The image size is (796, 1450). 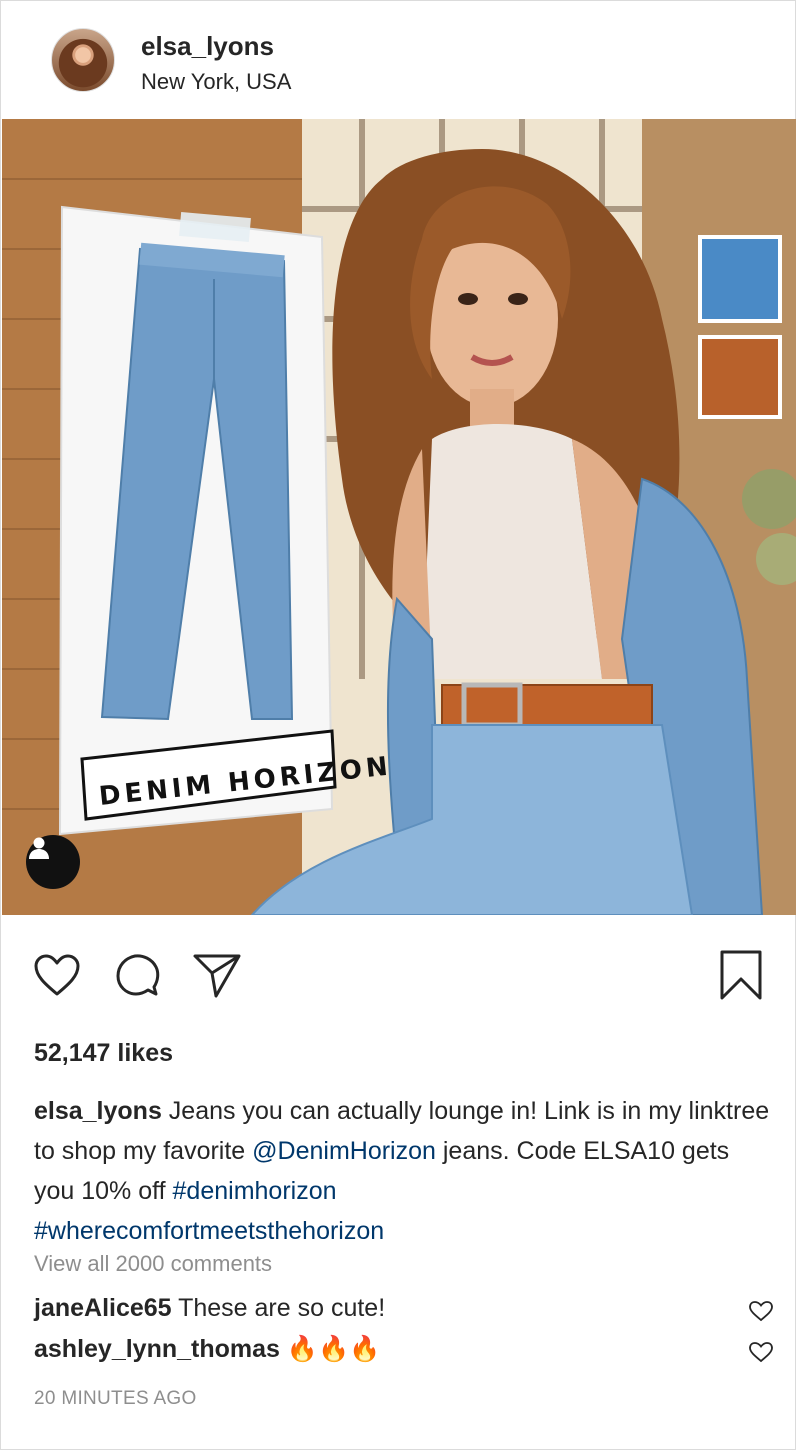 I want to click on comment-row: ashley_lynn_thomas 🔥🔥🔥, so click(x=404, y=1349).